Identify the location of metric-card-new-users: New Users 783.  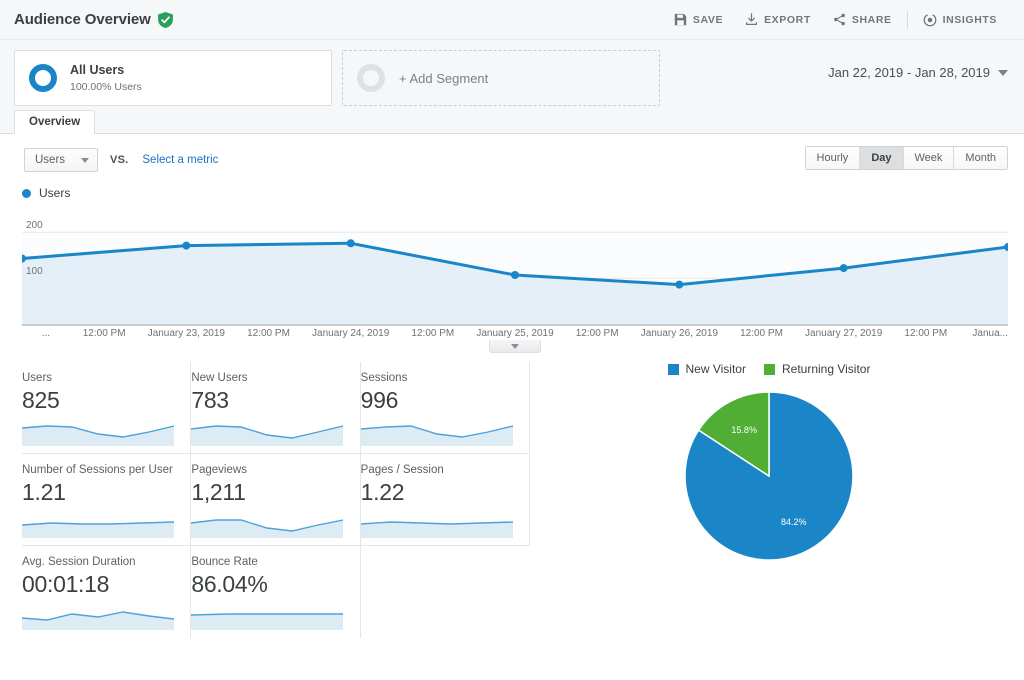
(276, 407).